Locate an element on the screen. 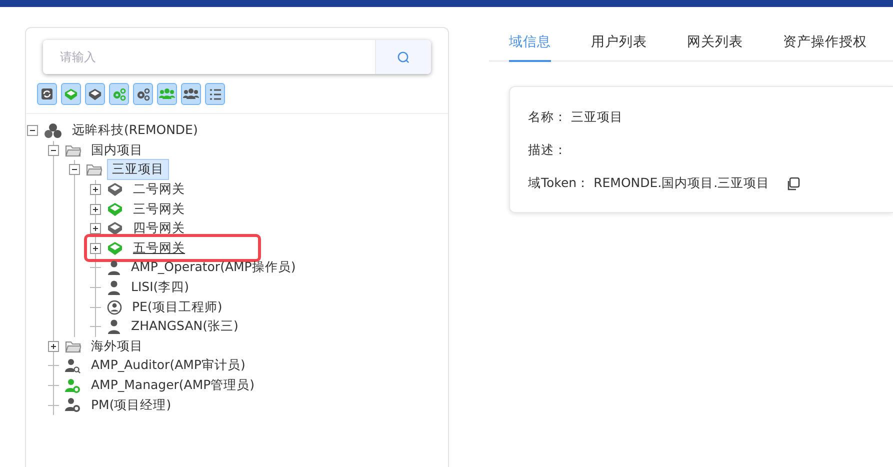  tree-node-label: PE(项目工程师) is located at coordinates (177, 307).